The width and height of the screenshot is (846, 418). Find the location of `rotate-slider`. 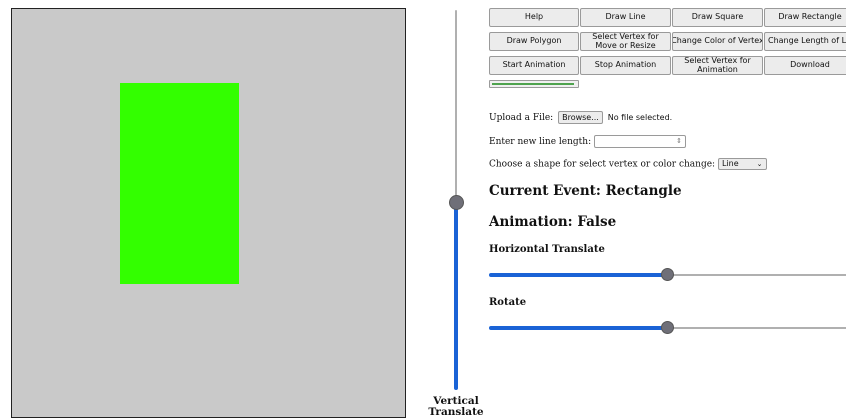

rotate-slider is located at coordinates (667, 328).